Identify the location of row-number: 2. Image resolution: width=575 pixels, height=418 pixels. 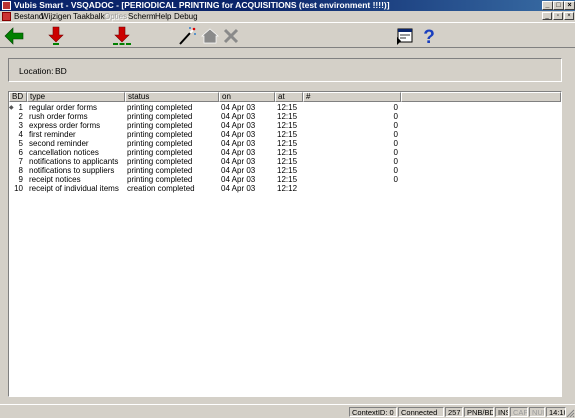
(20, 116).